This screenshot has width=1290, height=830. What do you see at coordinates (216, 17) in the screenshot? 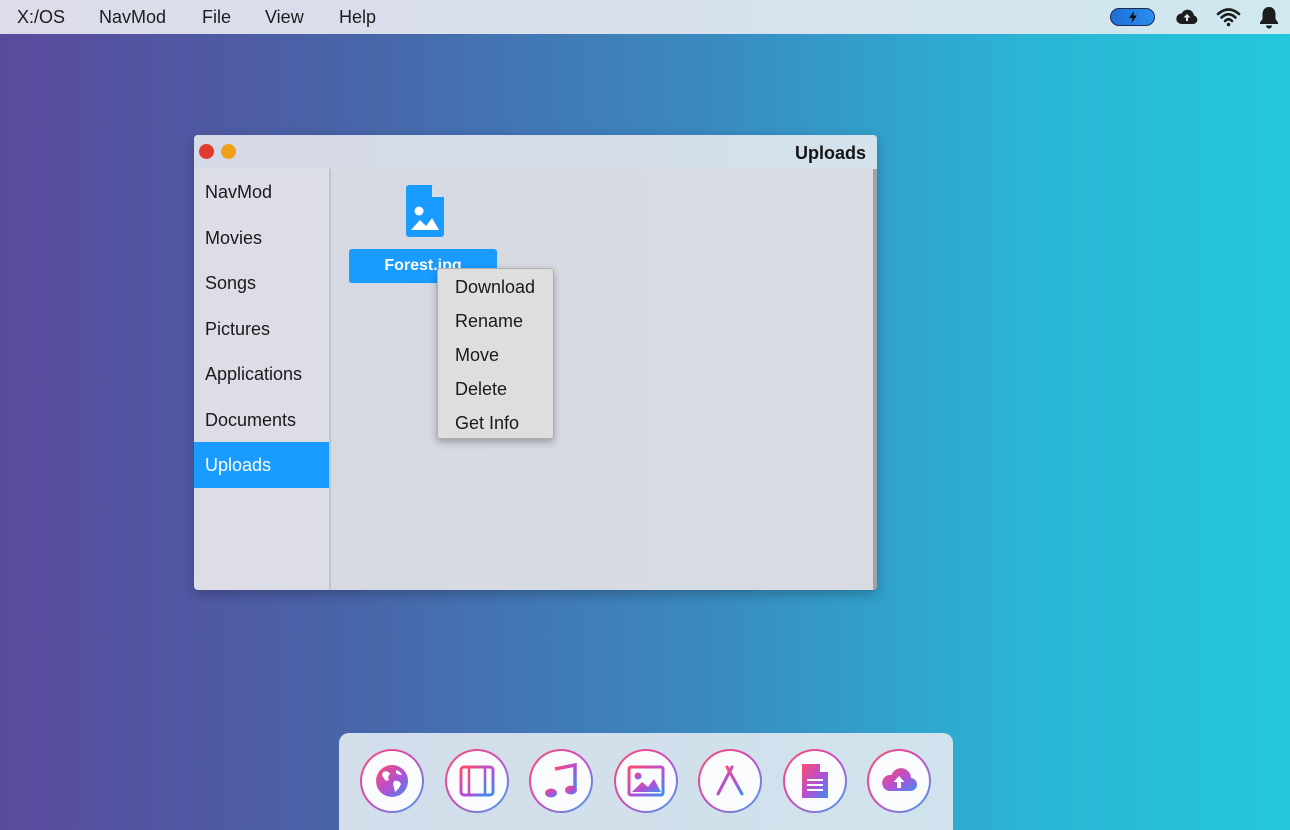
I see `menu-file: File` at bounding box center [216, 17].